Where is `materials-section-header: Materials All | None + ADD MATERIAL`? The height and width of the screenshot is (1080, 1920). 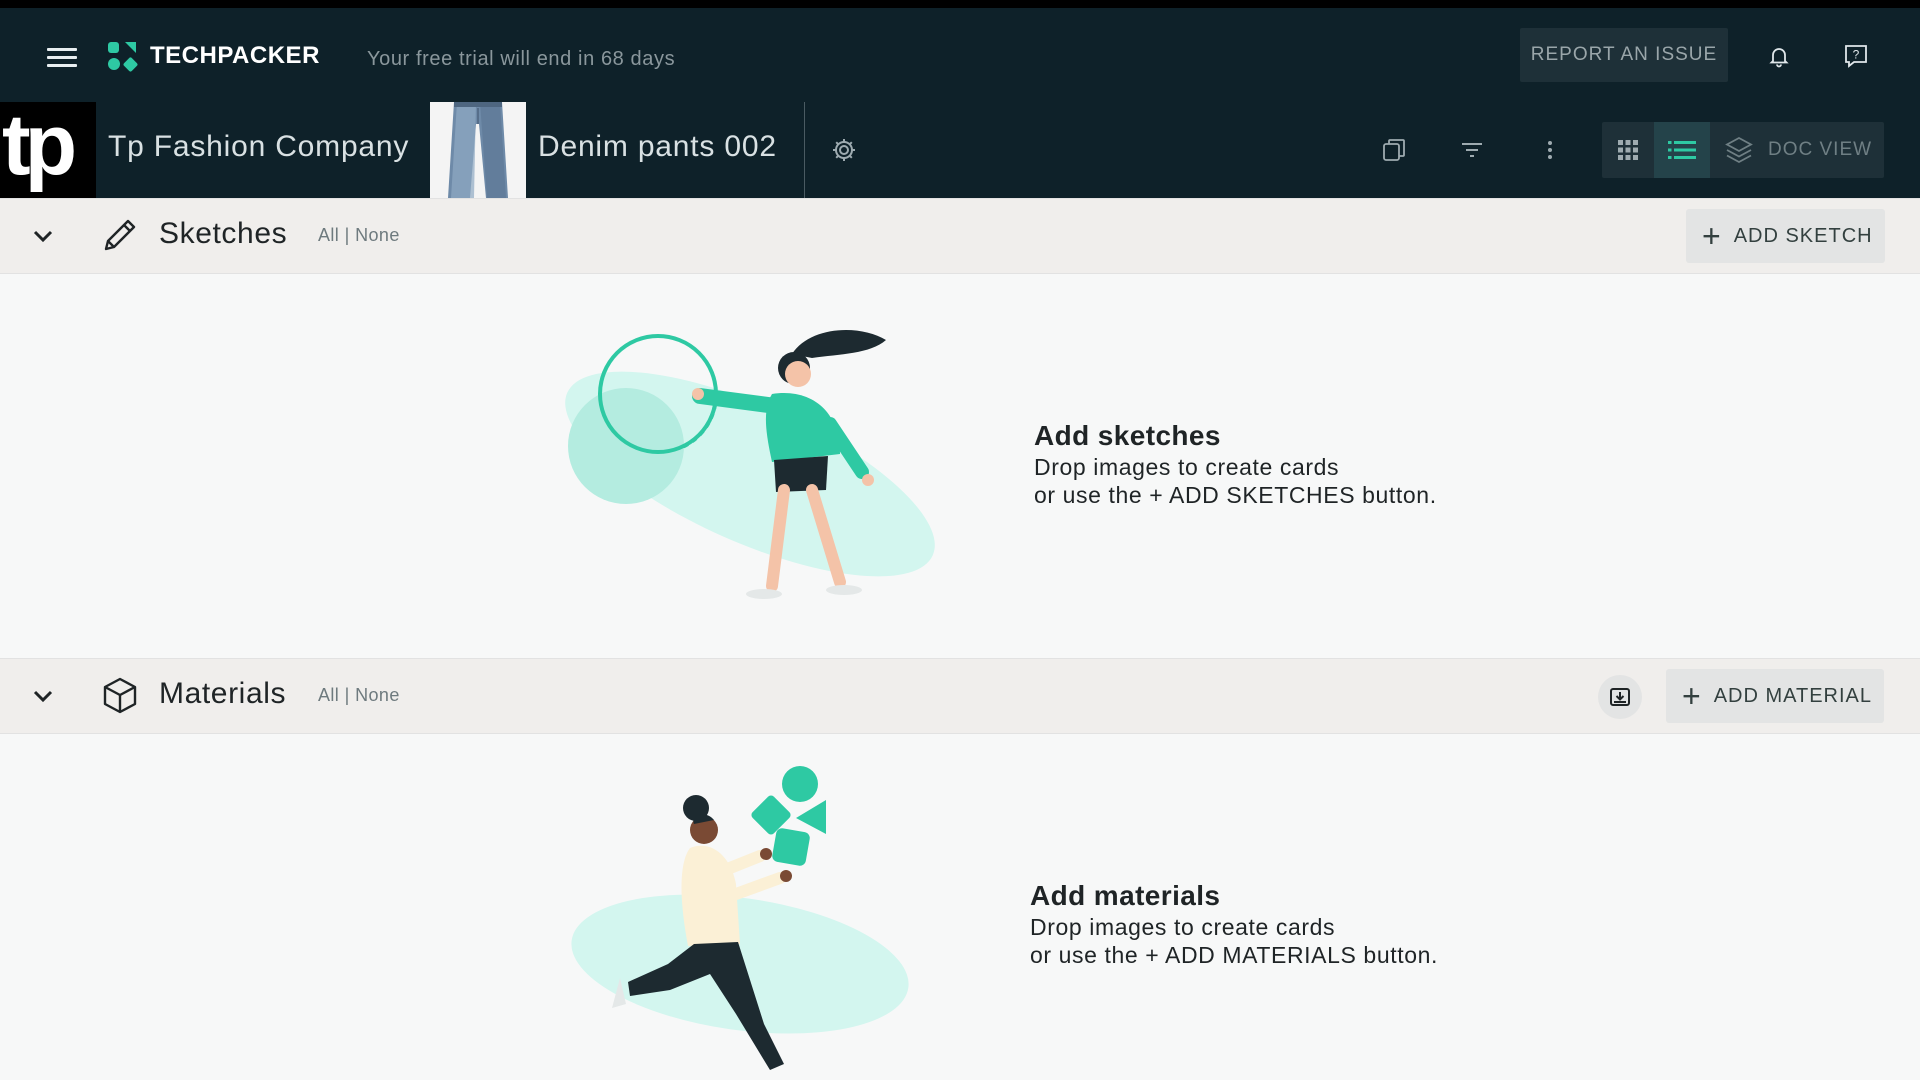
materials-section-header: Materials All | None + ADD MATERIAL is located at coordinates (960, 696).